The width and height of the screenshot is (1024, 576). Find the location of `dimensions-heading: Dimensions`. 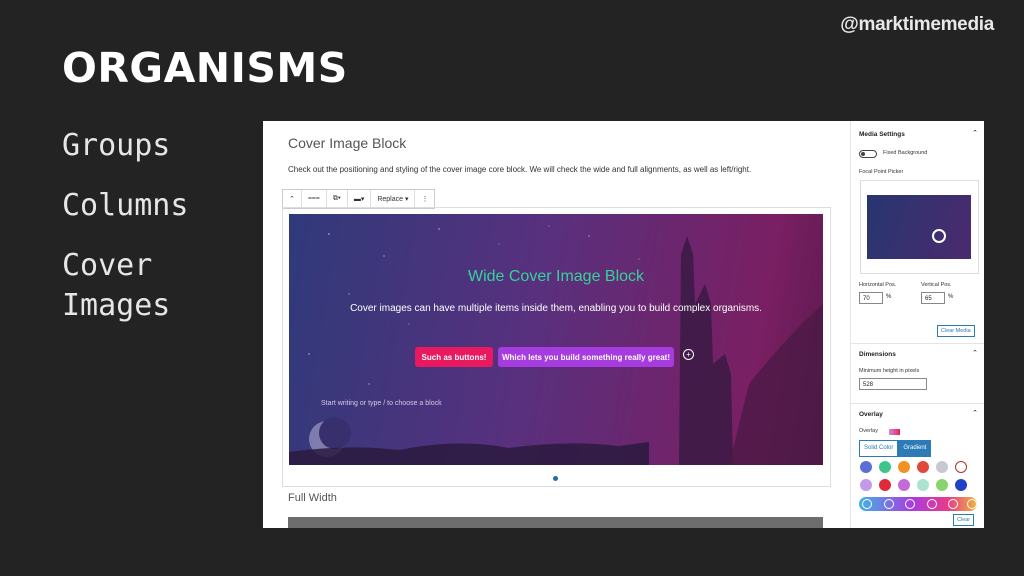

dimensions-heading: Dimensions is located at coordinates (877, 354).